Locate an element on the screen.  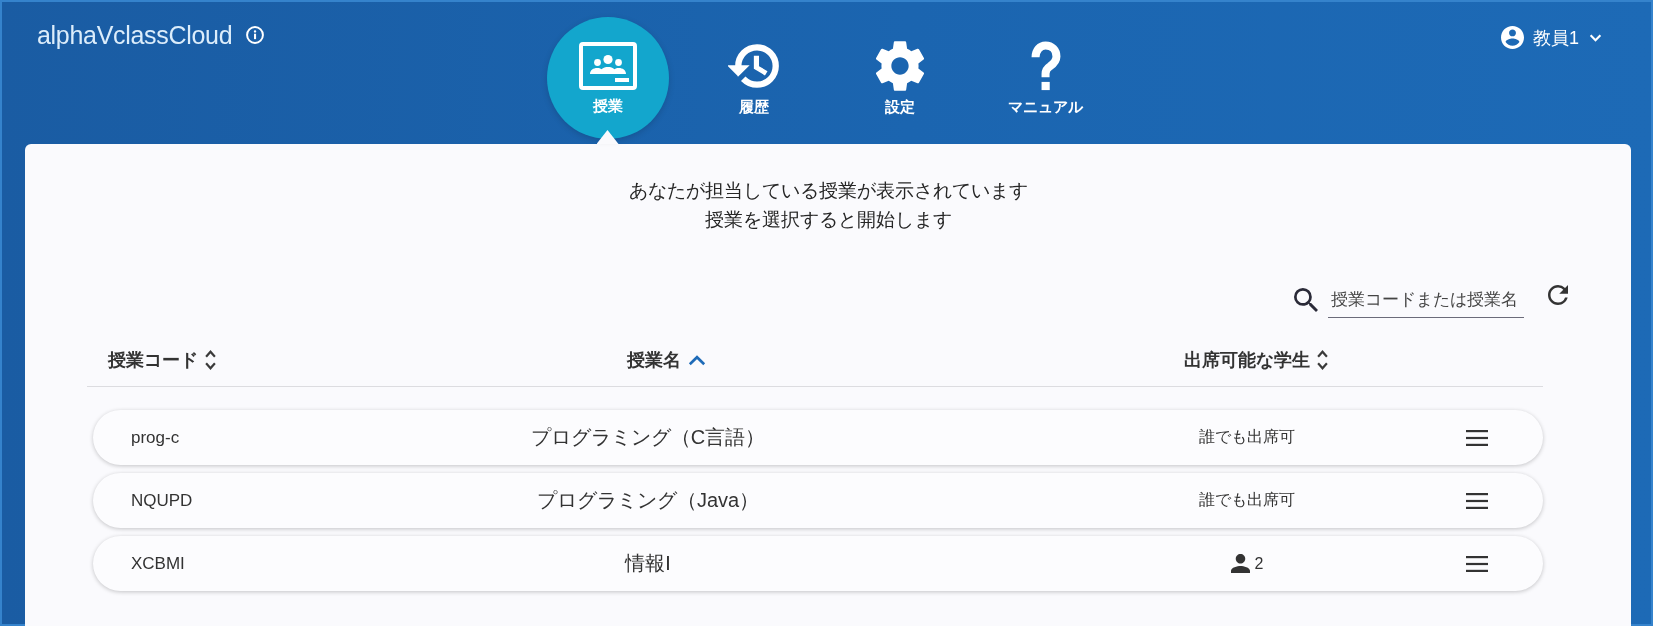
class-code: NQUPD is located at coordinates (162, 500).